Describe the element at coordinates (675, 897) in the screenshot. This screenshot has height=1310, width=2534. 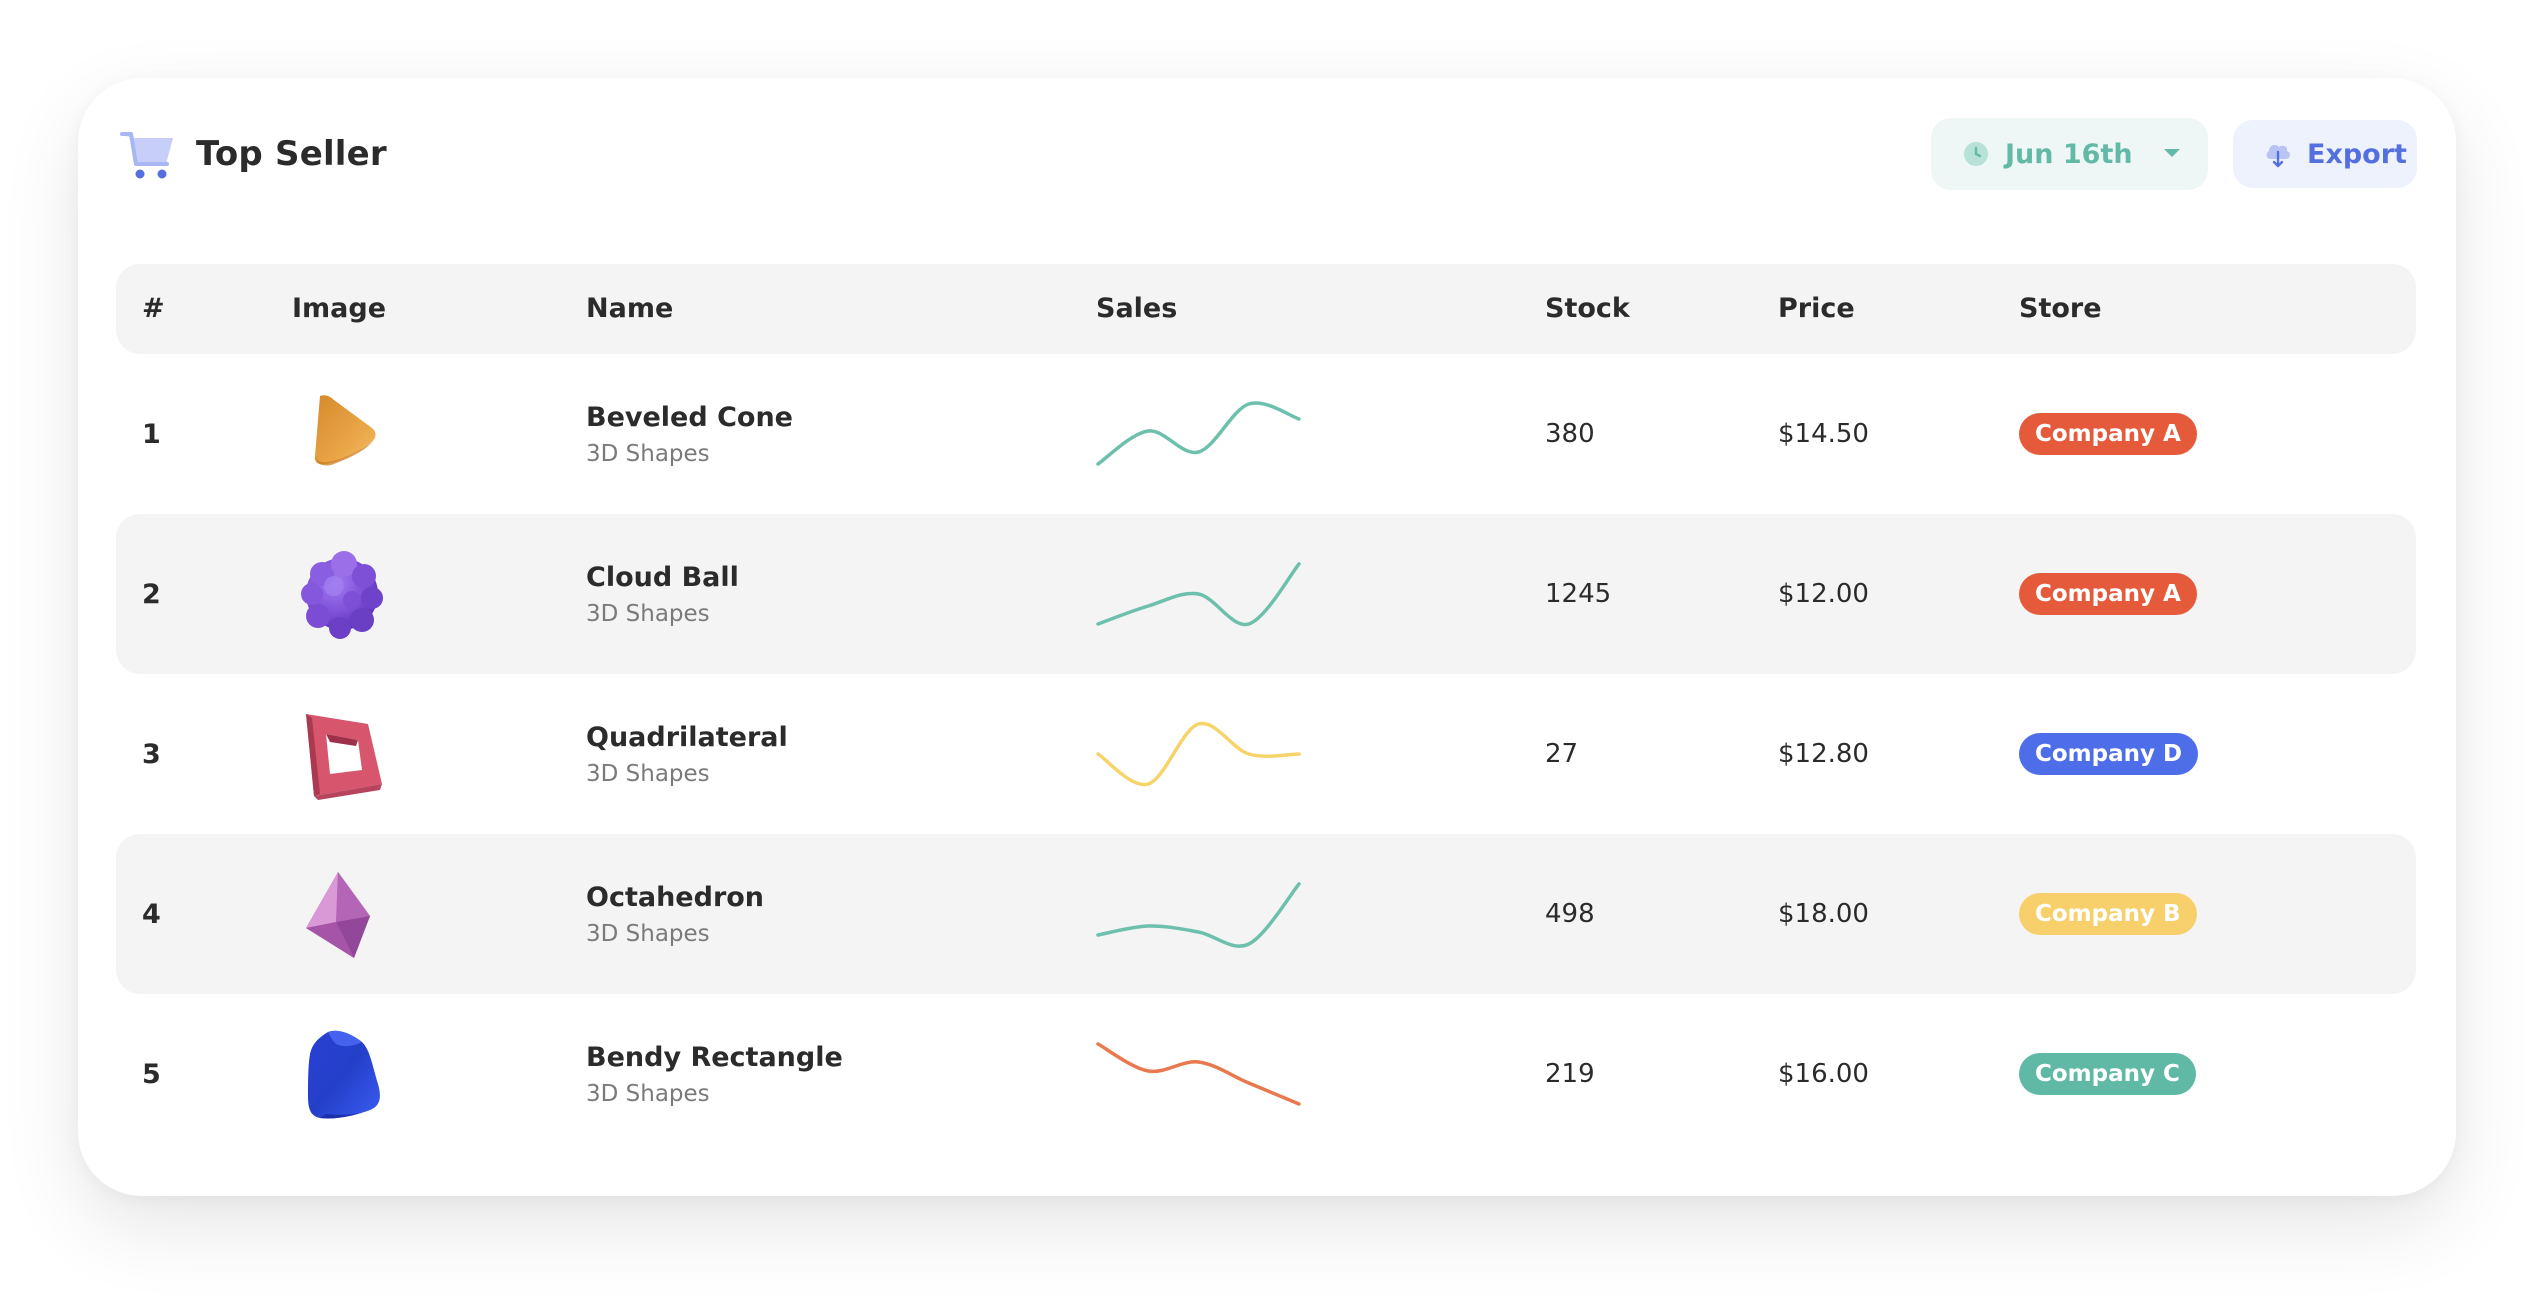
I see `product-name: Octahedron` at that location.